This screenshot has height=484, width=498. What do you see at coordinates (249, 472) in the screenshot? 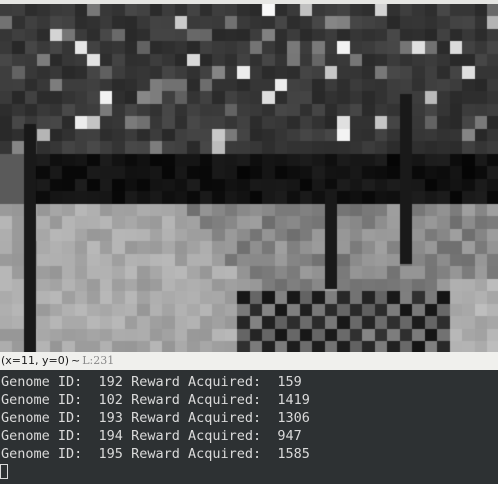
I see `terminal-prompt-line` at bounding box center [249, 472].